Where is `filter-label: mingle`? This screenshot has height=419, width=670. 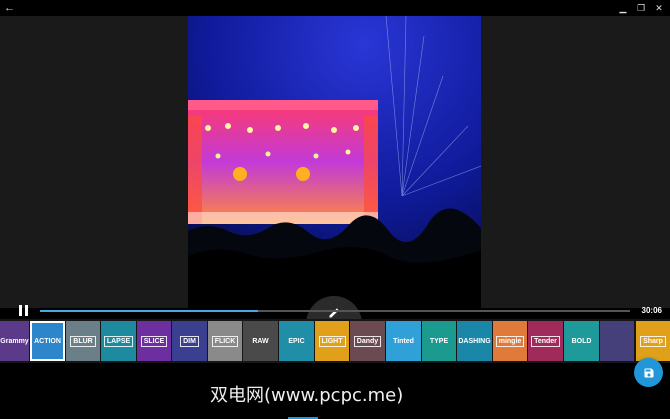 filter-label: mingle is located at coordinates (510, 341).